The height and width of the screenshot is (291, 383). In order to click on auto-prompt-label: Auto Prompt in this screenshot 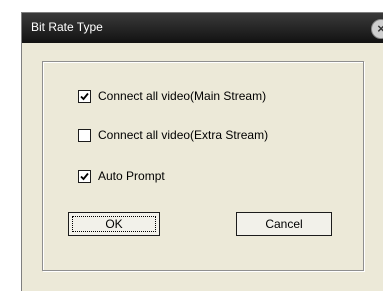, I will do `click(131, 176)`.